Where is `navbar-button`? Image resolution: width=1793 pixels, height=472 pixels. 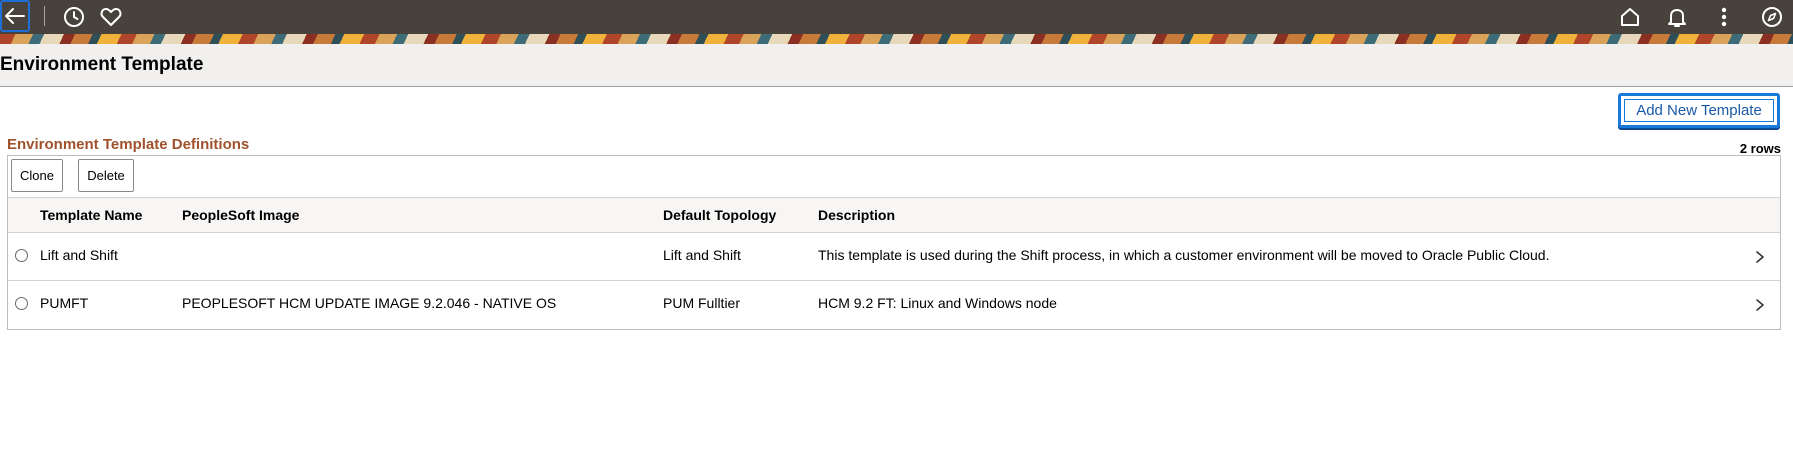
navbar-button is located at coordinates (1772, 17).